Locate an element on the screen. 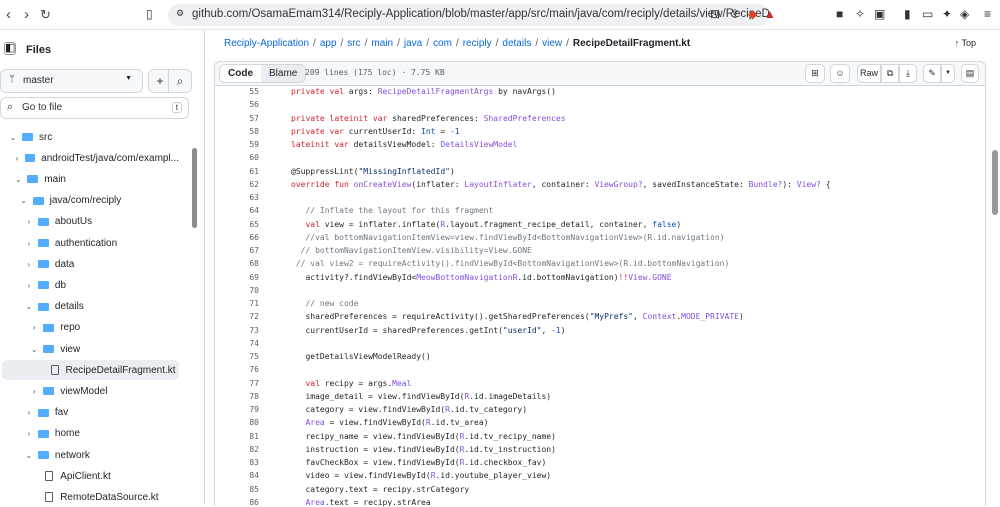 Image resolution: width=1000 pixels, height=507 pixels. bookmark-icon: ▯ is located at coordinates (149, 14).